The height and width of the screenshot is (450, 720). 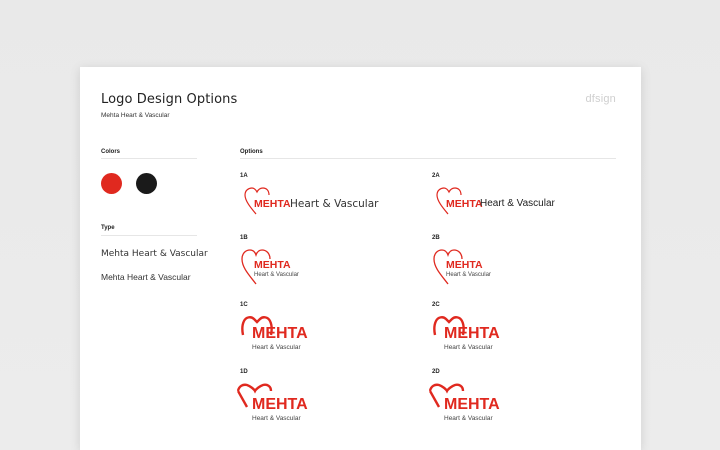 I want to click on type-divider, so click(x=149, y=235).